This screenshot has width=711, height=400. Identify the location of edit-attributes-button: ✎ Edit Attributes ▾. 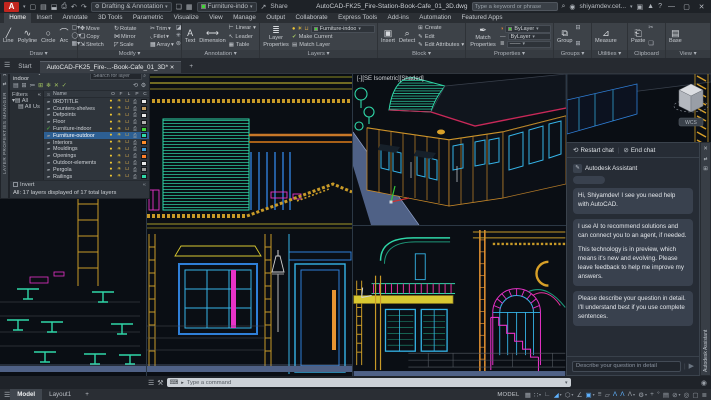
(441, 45).